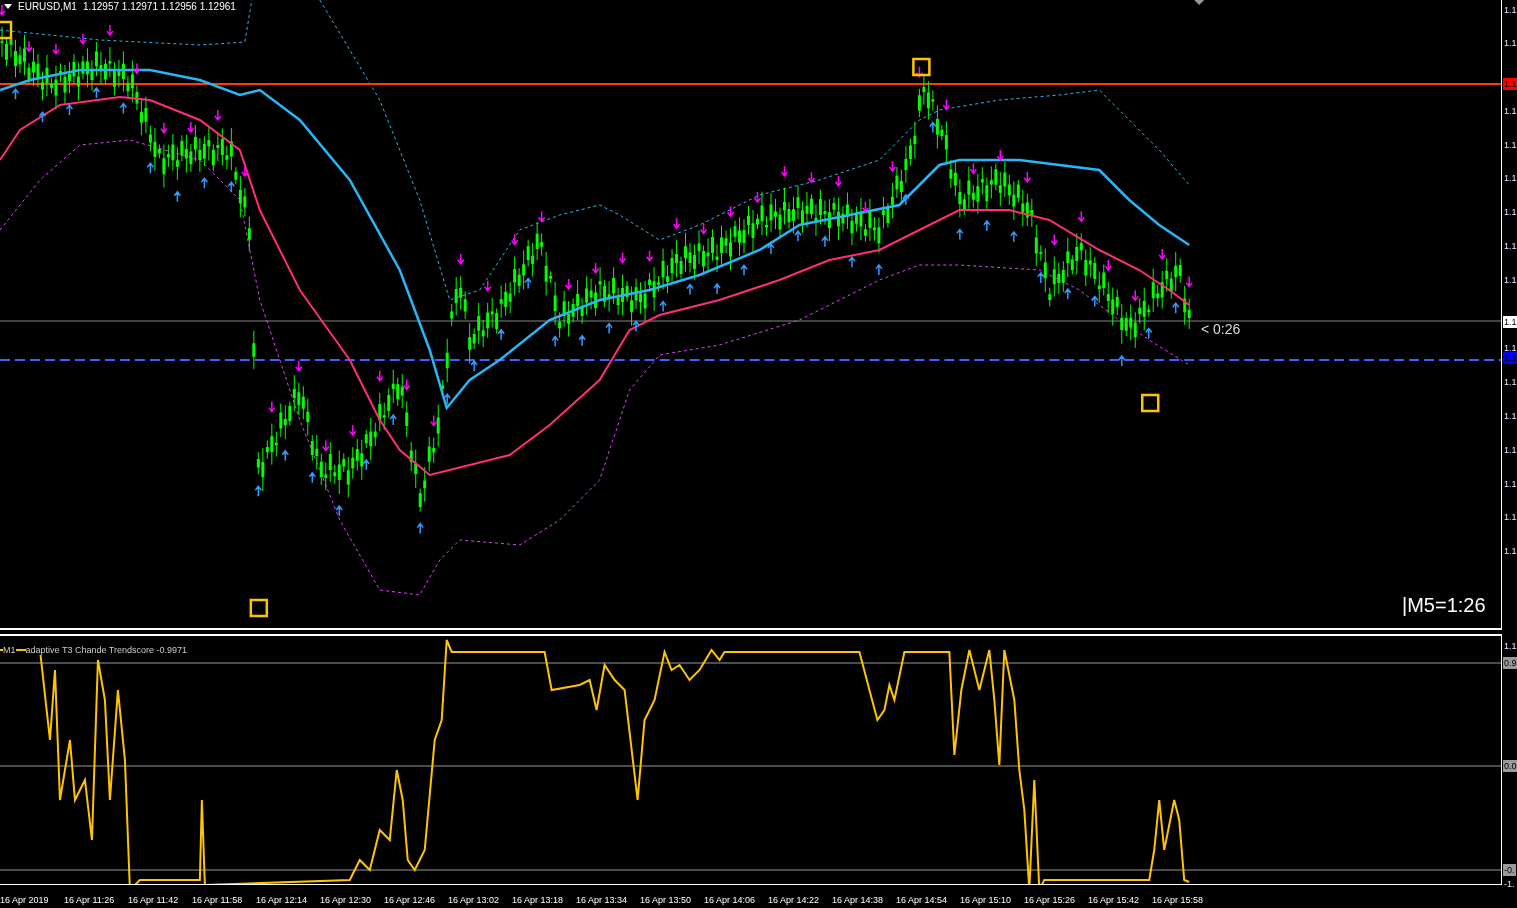 This screenshot has width=1517, height=908. What do you see at coordinates (1510, 766) in the screenshot?
I see `indicator-axis-label: 0.0` at bounding box center [1510, 766].